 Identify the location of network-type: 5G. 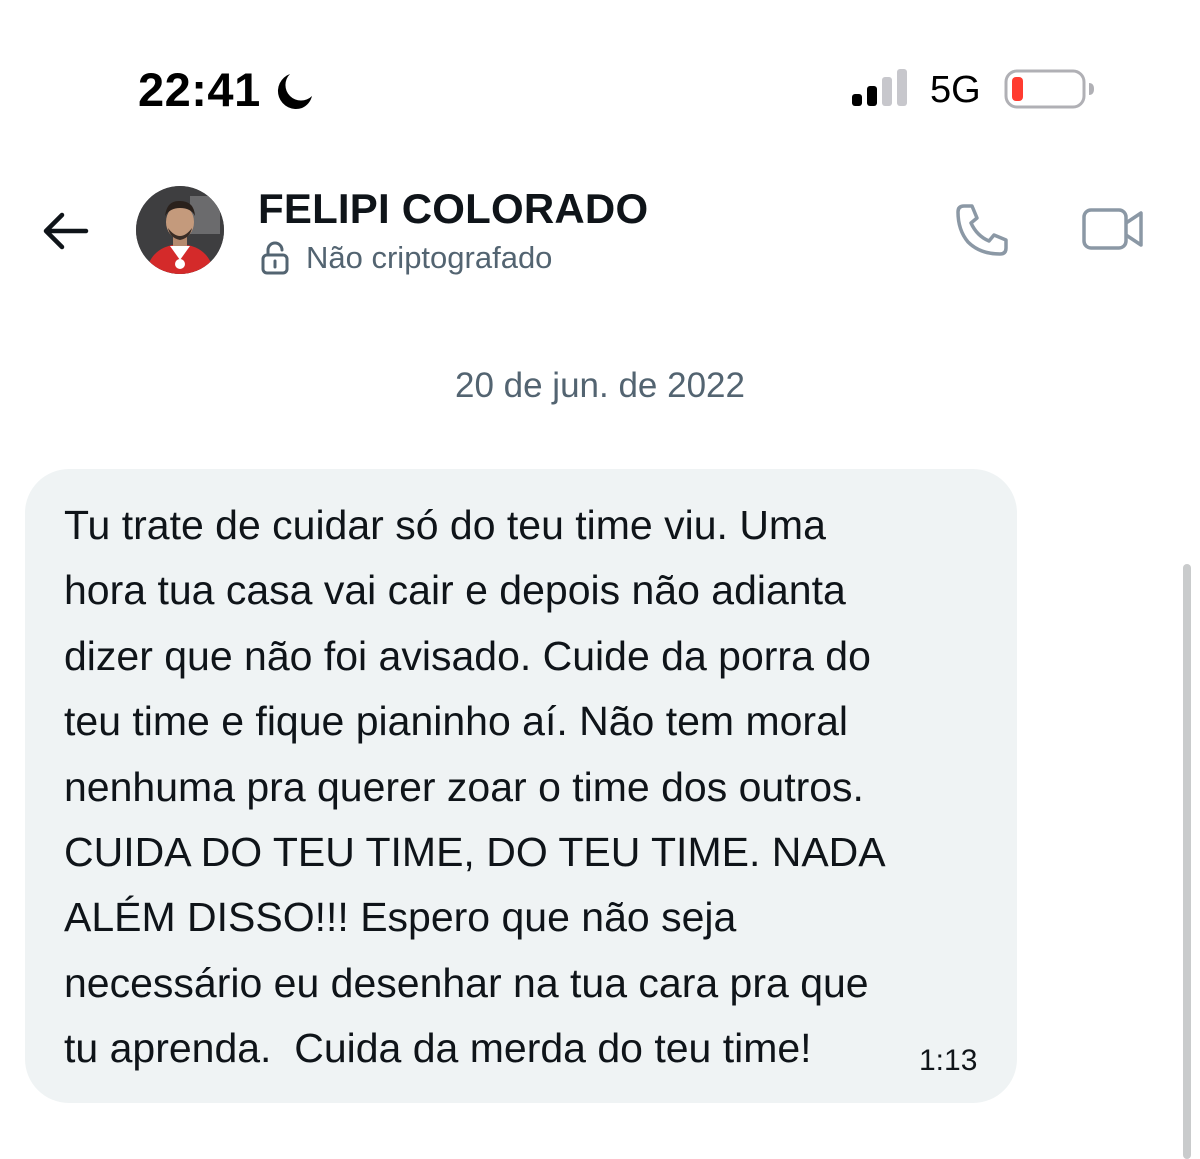
(955, 90).